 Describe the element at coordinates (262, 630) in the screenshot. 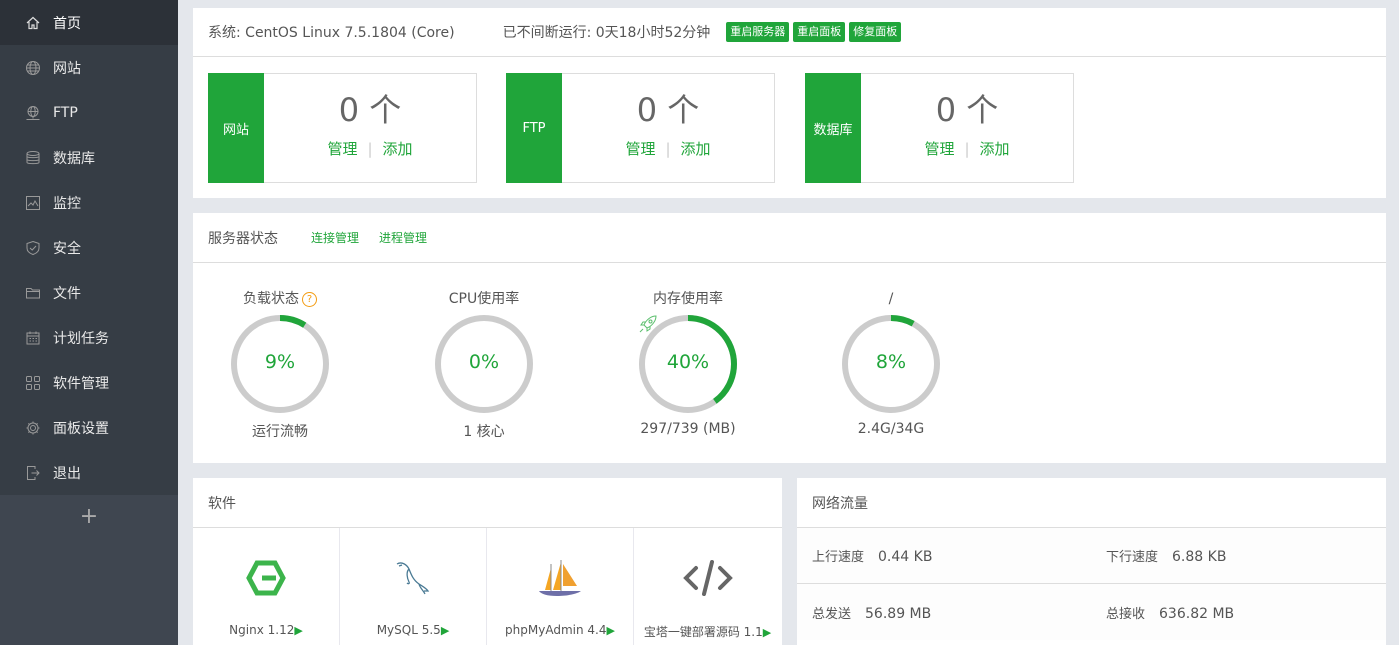

I see `software-name: Nginx 1.12` at that location.